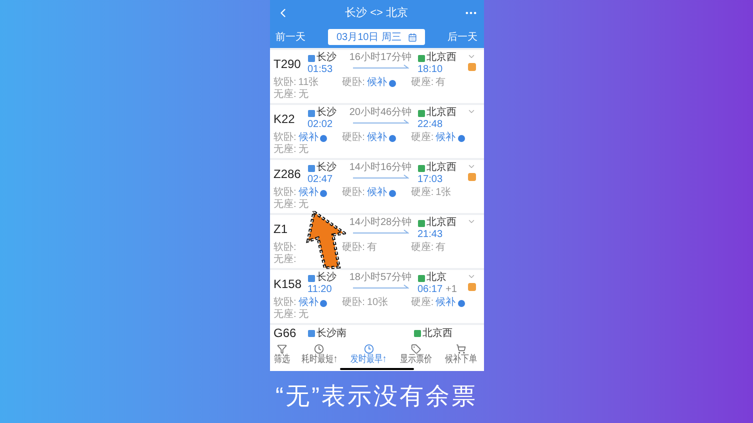 The image size is (753, 423). I want to click on train-card: K22 长沙 02:02 20小时46分钟 北京西 22:48 软卧: 候补 硬卧: 候补 硬座: 候补 无座: 无, so click(377, 131).